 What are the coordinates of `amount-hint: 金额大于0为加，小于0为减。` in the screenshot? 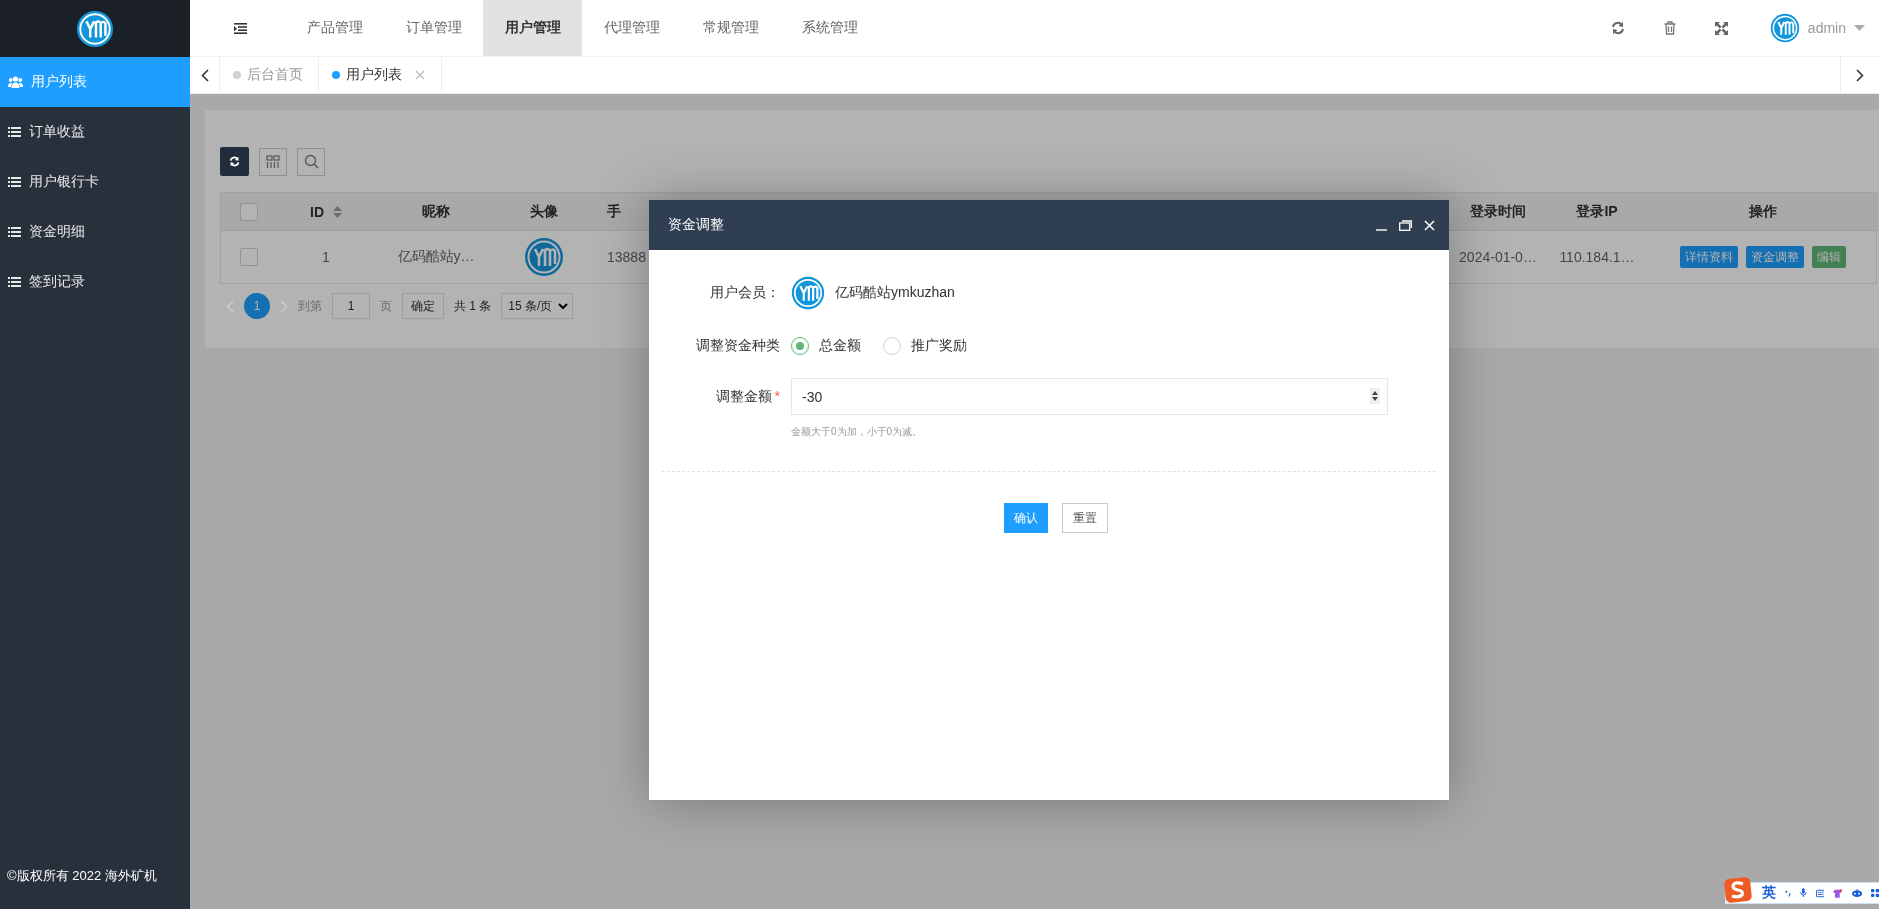 It's located at (857, 432).